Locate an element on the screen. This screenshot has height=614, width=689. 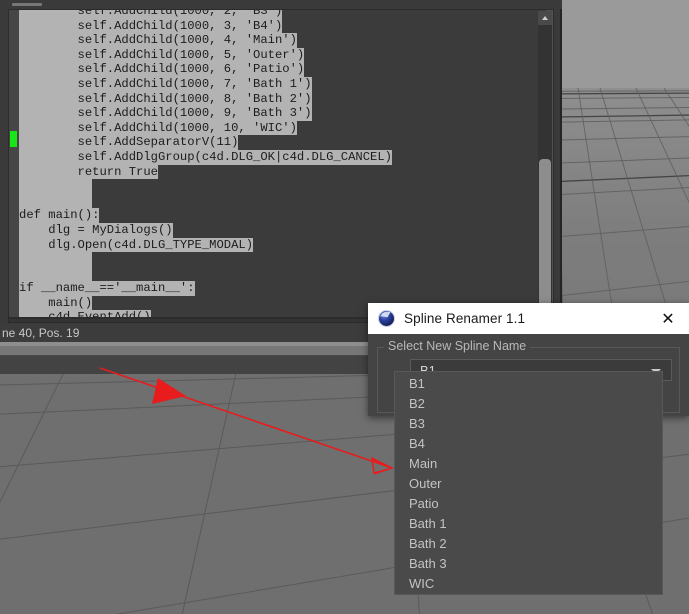
dialog-title: Spline Renamer 1.1 is located at coordinates (465, 318).